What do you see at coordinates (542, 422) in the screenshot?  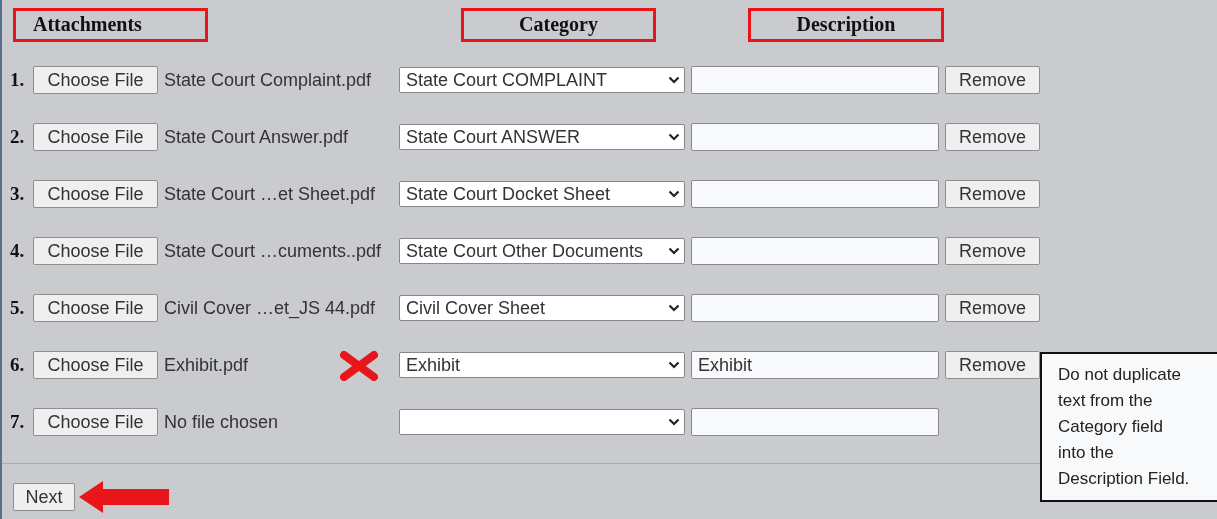 I see `category-select` at bounding box center [542, 422].